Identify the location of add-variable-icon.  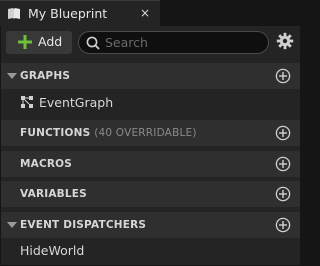
(283, 194).